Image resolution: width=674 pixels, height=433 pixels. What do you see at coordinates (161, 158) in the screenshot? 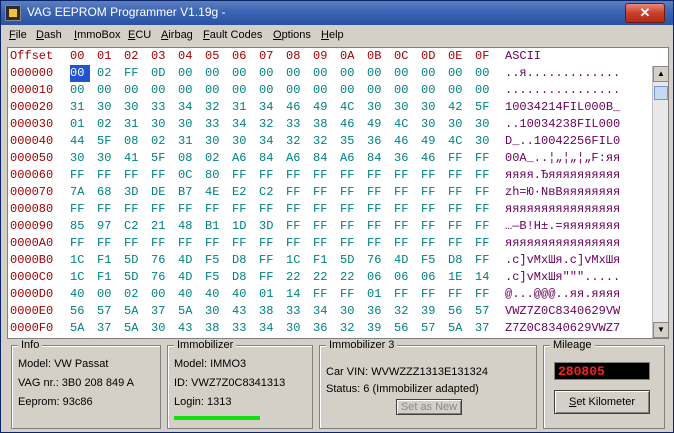
I see `hex-byte: 5F` at bounding box center [161, 158].